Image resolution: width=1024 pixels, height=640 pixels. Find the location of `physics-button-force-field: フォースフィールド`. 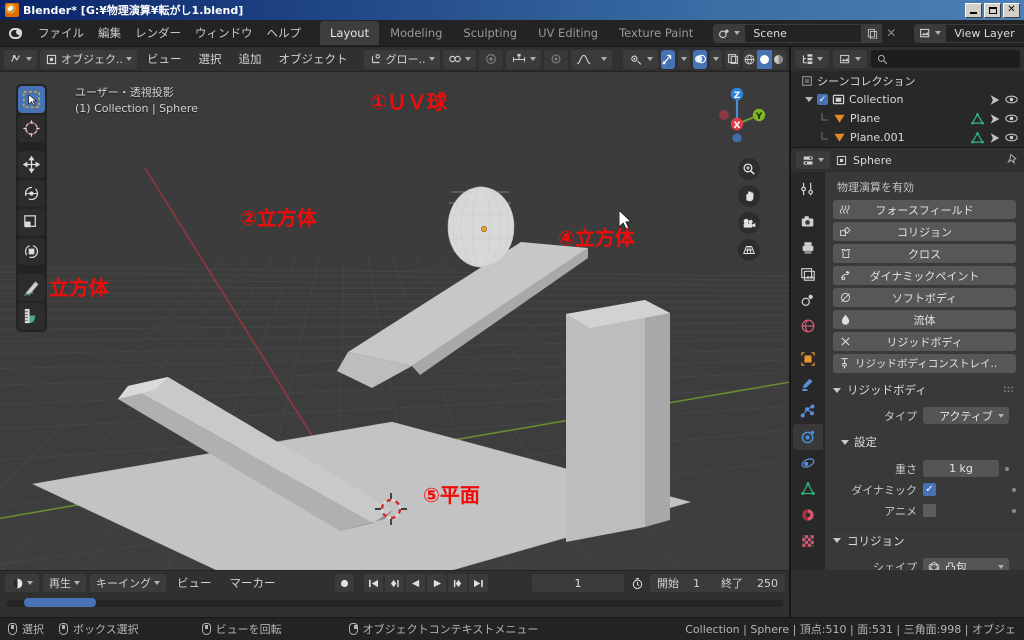

physics-button-force-field: フォースフィールド is located at coordinates (924, 209).